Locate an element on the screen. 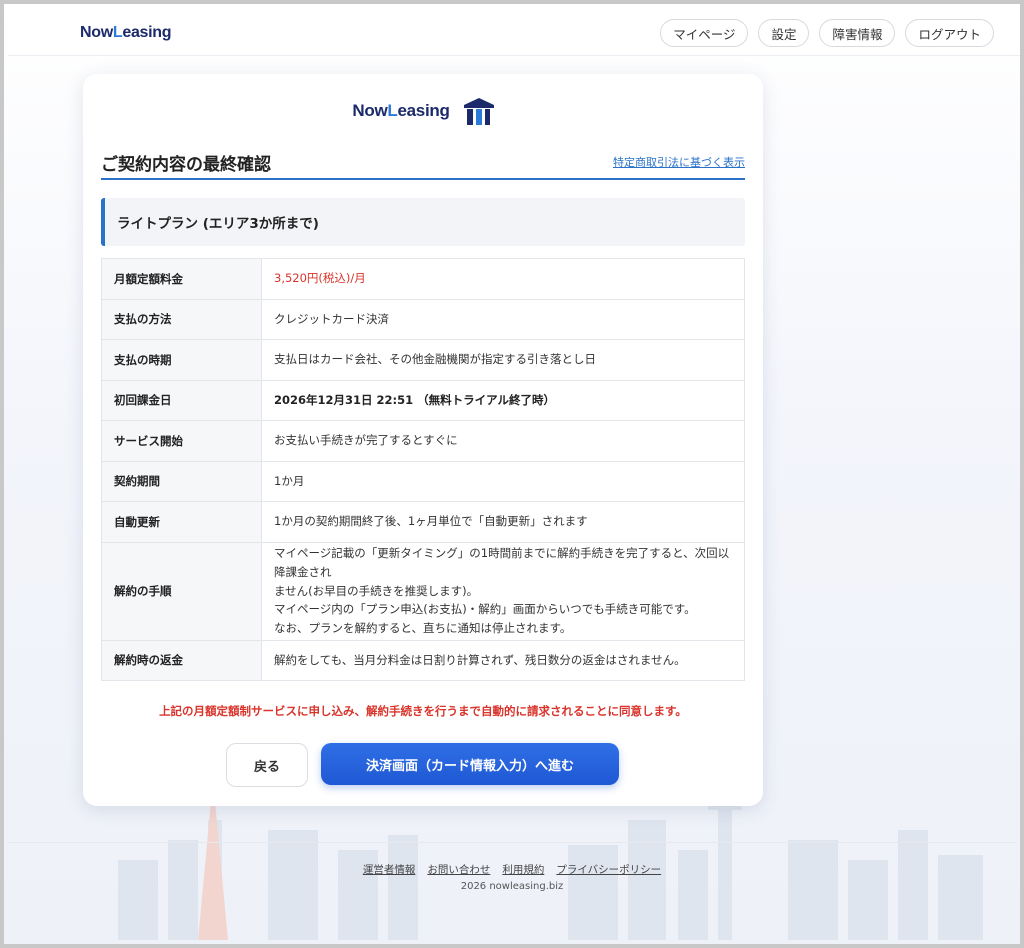 The height and width of the screenshot is (948, 1024). nav-outage-info-button: 障害情報 is located at coordinates (857, 33).